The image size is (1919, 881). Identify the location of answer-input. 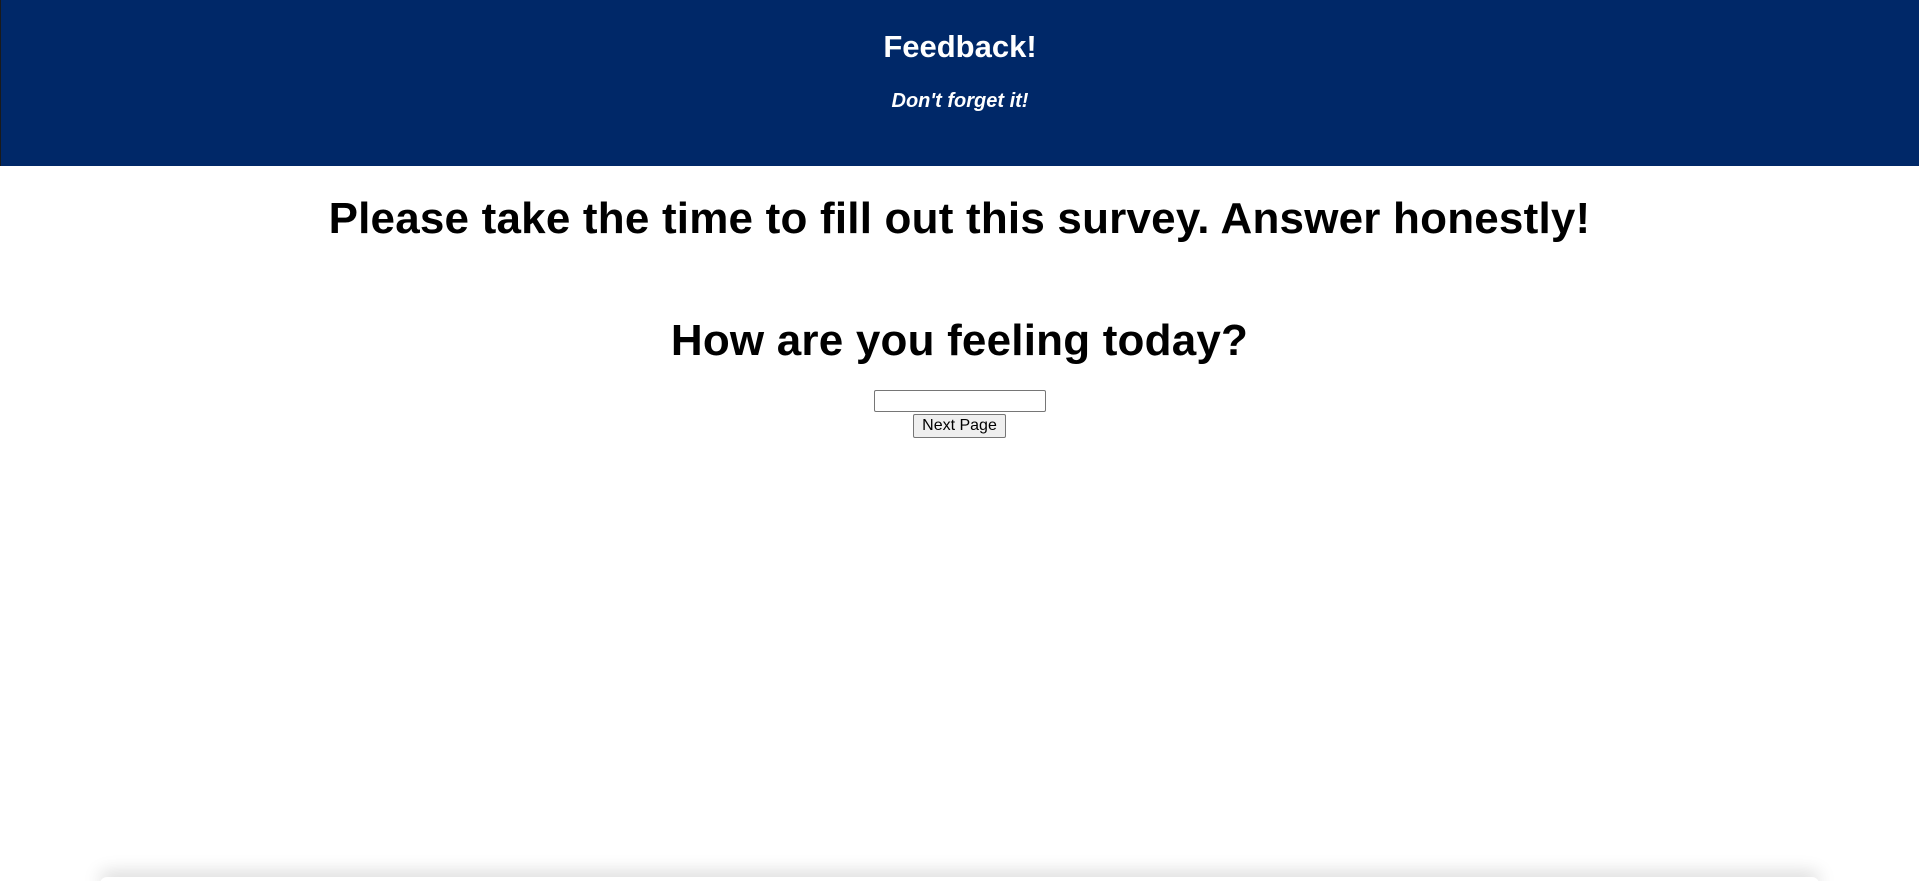
(959, 401).